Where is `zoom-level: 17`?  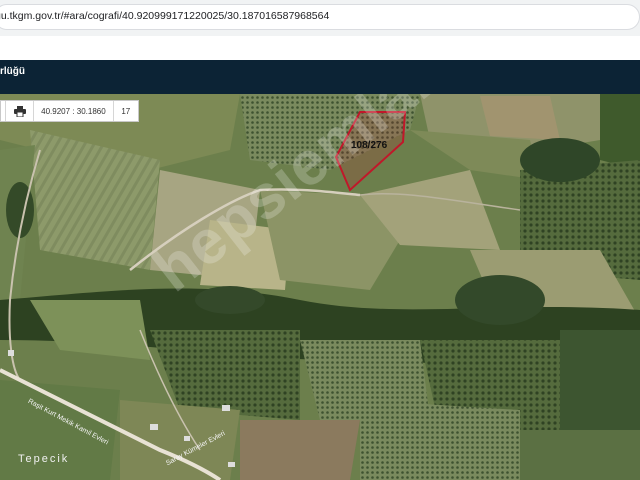
zoom-level: 17 is located at coordinates (126, 111).